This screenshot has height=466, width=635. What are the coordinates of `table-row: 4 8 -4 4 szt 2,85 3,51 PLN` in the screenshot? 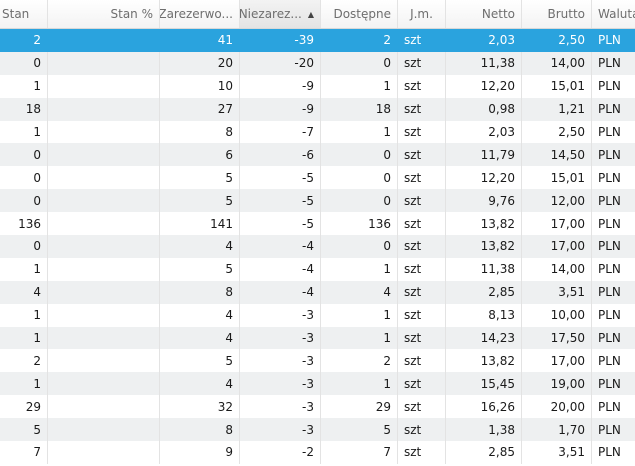 It's located at (317, 292).